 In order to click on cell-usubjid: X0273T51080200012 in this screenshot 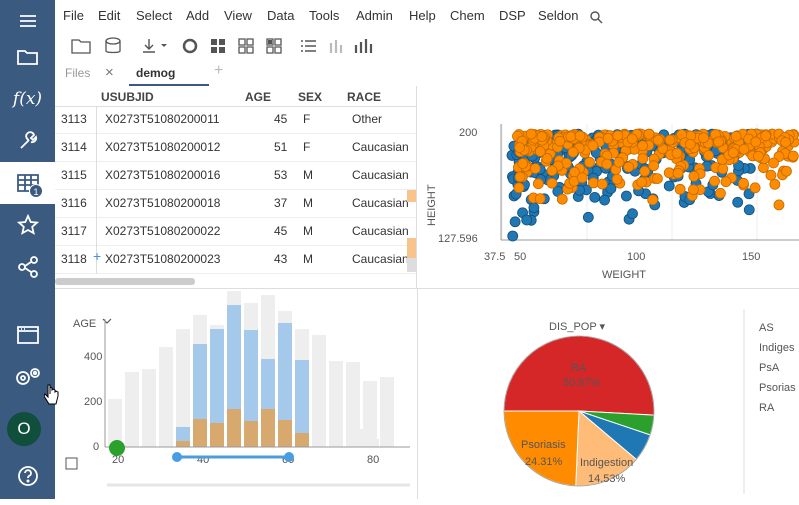, I will do `click(162, 147)`.